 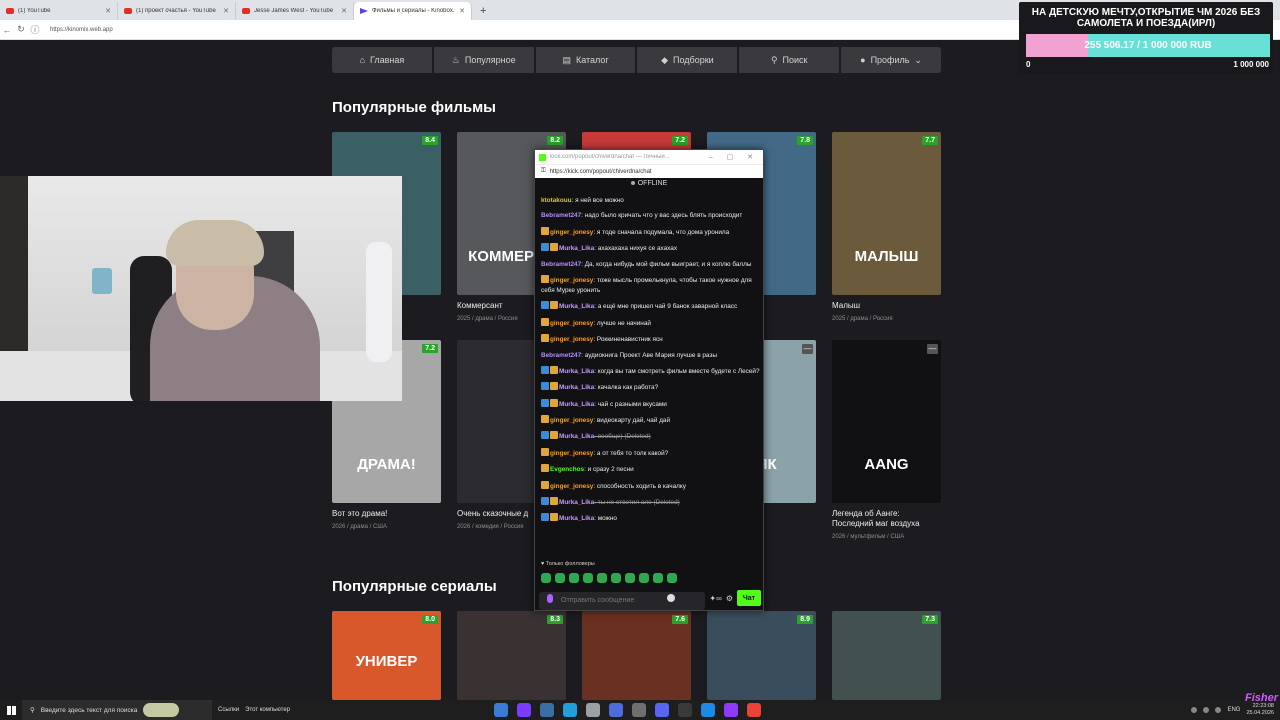 I want to click on nav-item: ⌂ Главная, so click(x=382, y=60).